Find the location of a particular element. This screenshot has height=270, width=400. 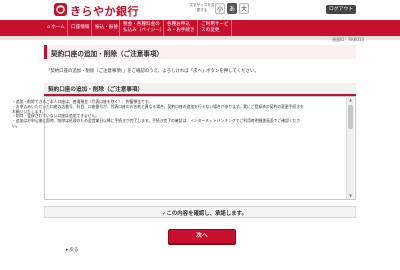

scroll-thumb is located at coordinates (350, 117).